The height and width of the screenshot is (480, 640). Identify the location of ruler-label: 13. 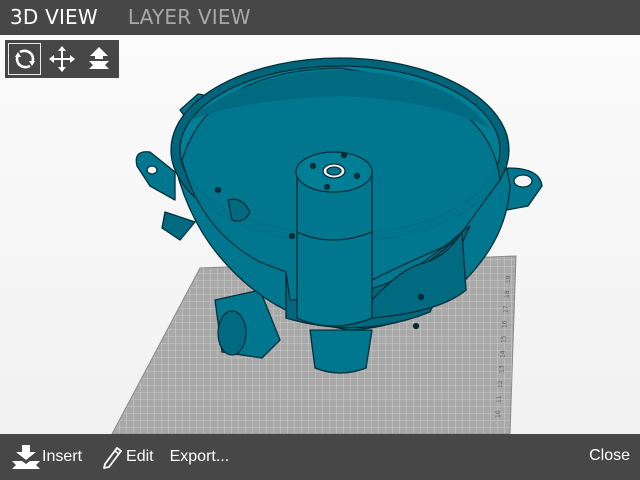
(501, 369).